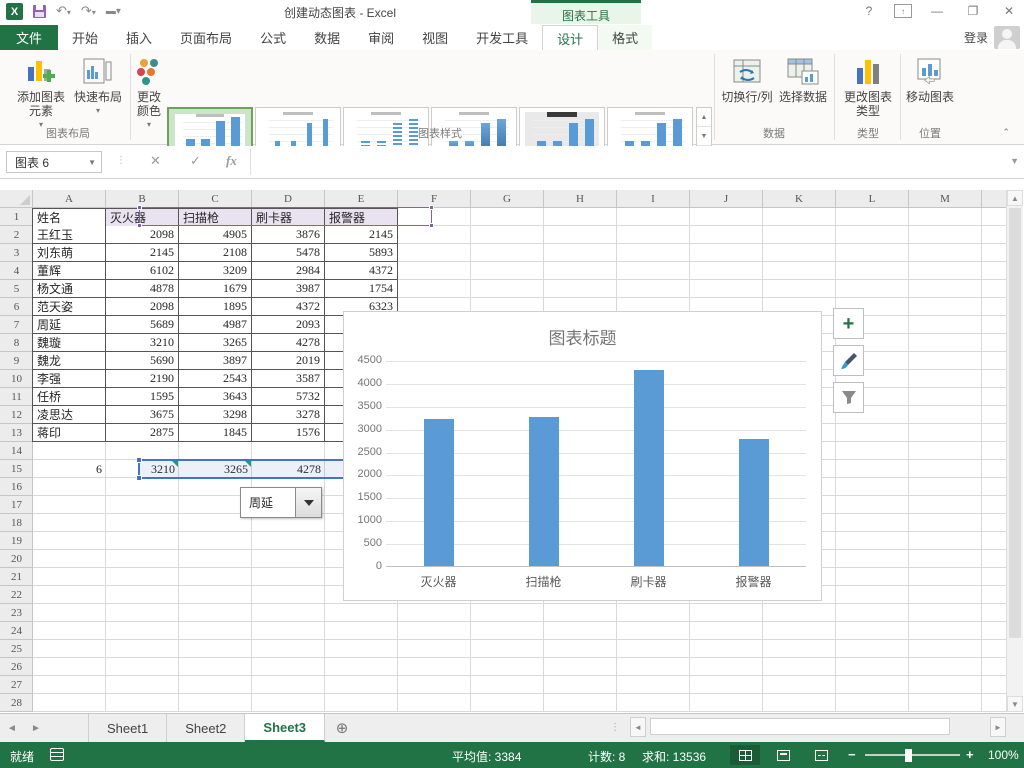  What do you see at coordinates (69, 469) in the screenshot?
I see `cell: 6` at bounding box center [69, 469].